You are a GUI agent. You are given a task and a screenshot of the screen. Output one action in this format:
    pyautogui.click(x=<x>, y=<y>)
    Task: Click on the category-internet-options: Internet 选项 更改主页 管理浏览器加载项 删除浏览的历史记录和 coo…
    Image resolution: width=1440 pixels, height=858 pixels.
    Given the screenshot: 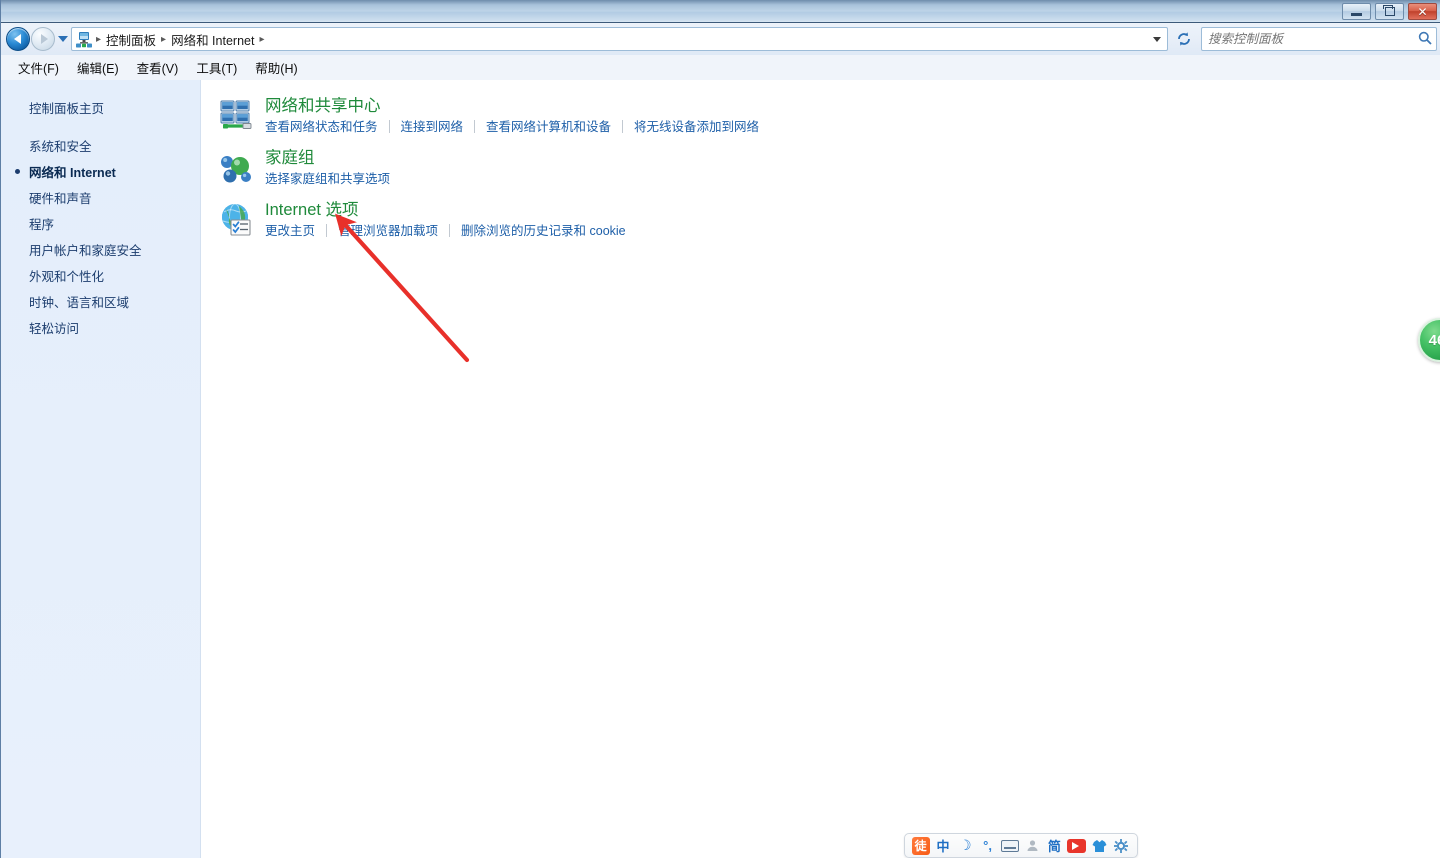 What is the action you would take?
    pyautogui.click(x=829, y=221)
    